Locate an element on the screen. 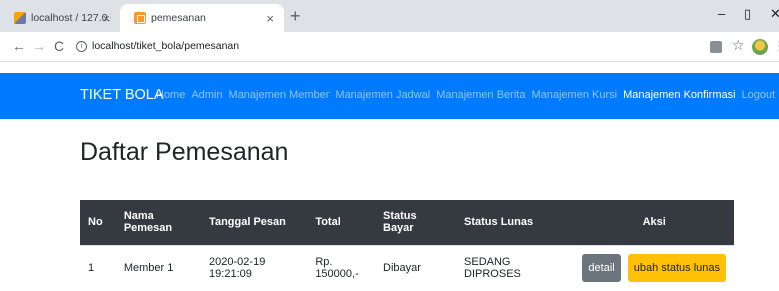  phpmyadmin-icon is located at coordinates (20, 18).